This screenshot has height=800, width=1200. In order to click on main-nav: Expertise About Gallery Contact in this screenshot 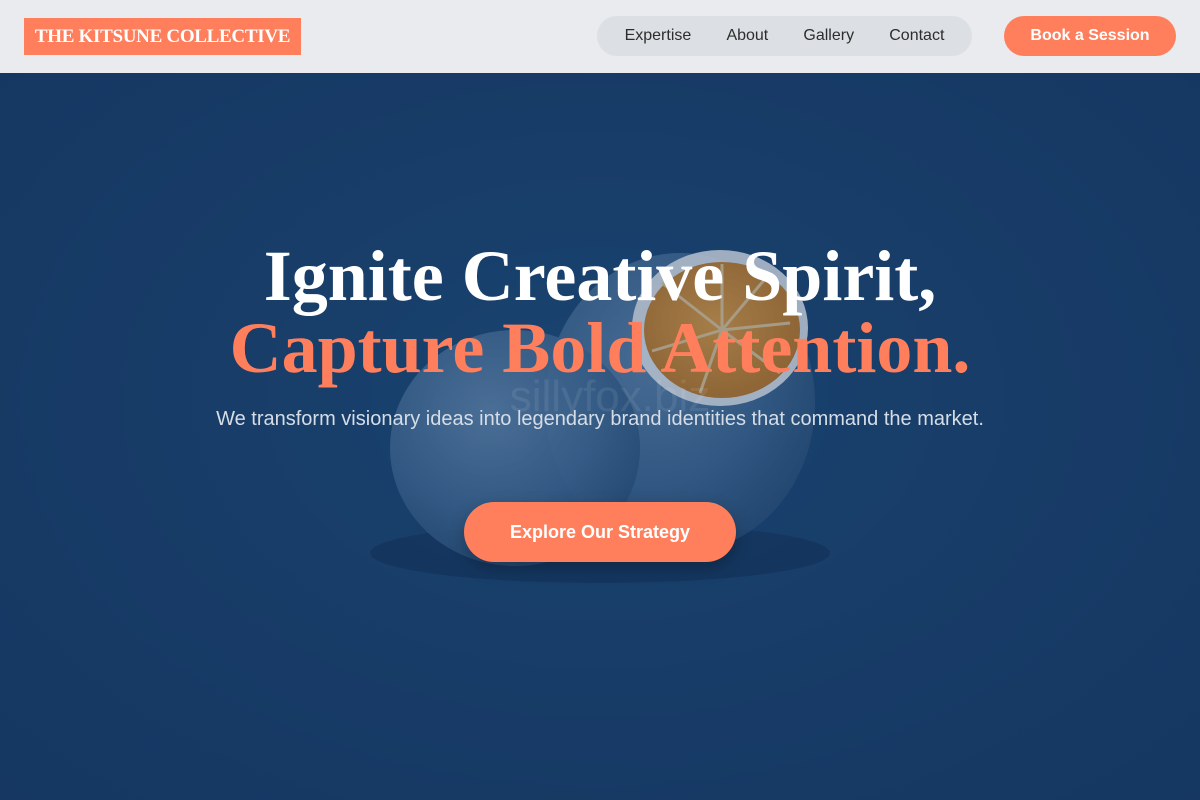, I will do `click(784, 36)`.